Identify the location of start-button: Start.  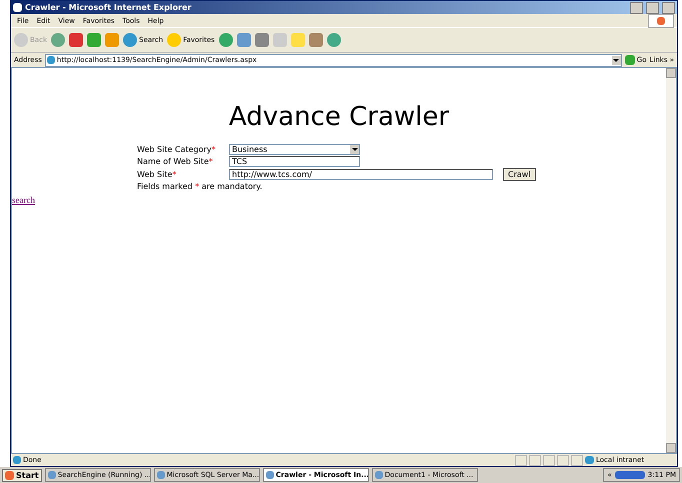
(22, 475).